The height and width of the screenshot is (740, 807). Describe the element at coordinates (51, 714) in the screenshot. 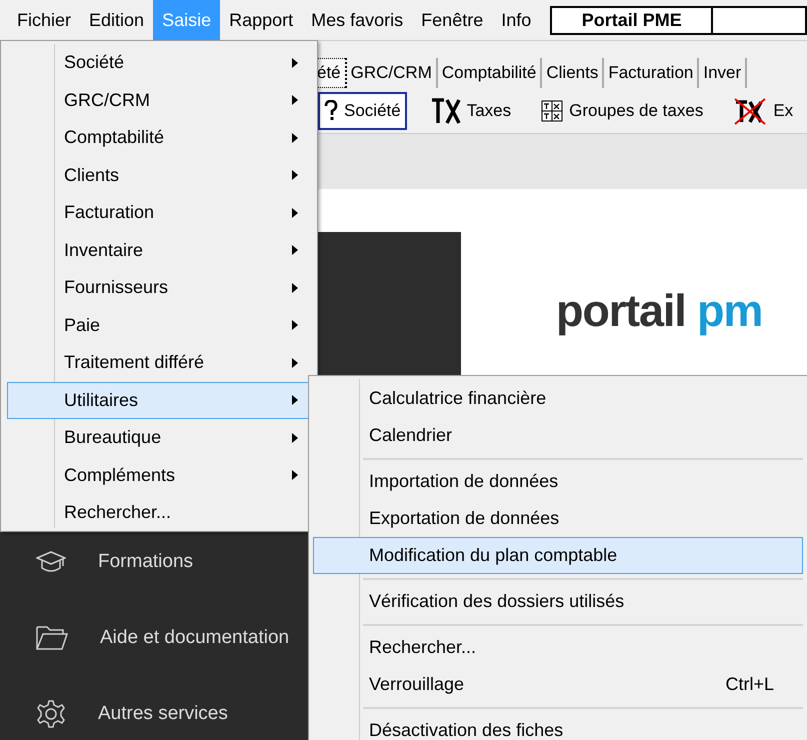

I see `gear-icon` at that location.